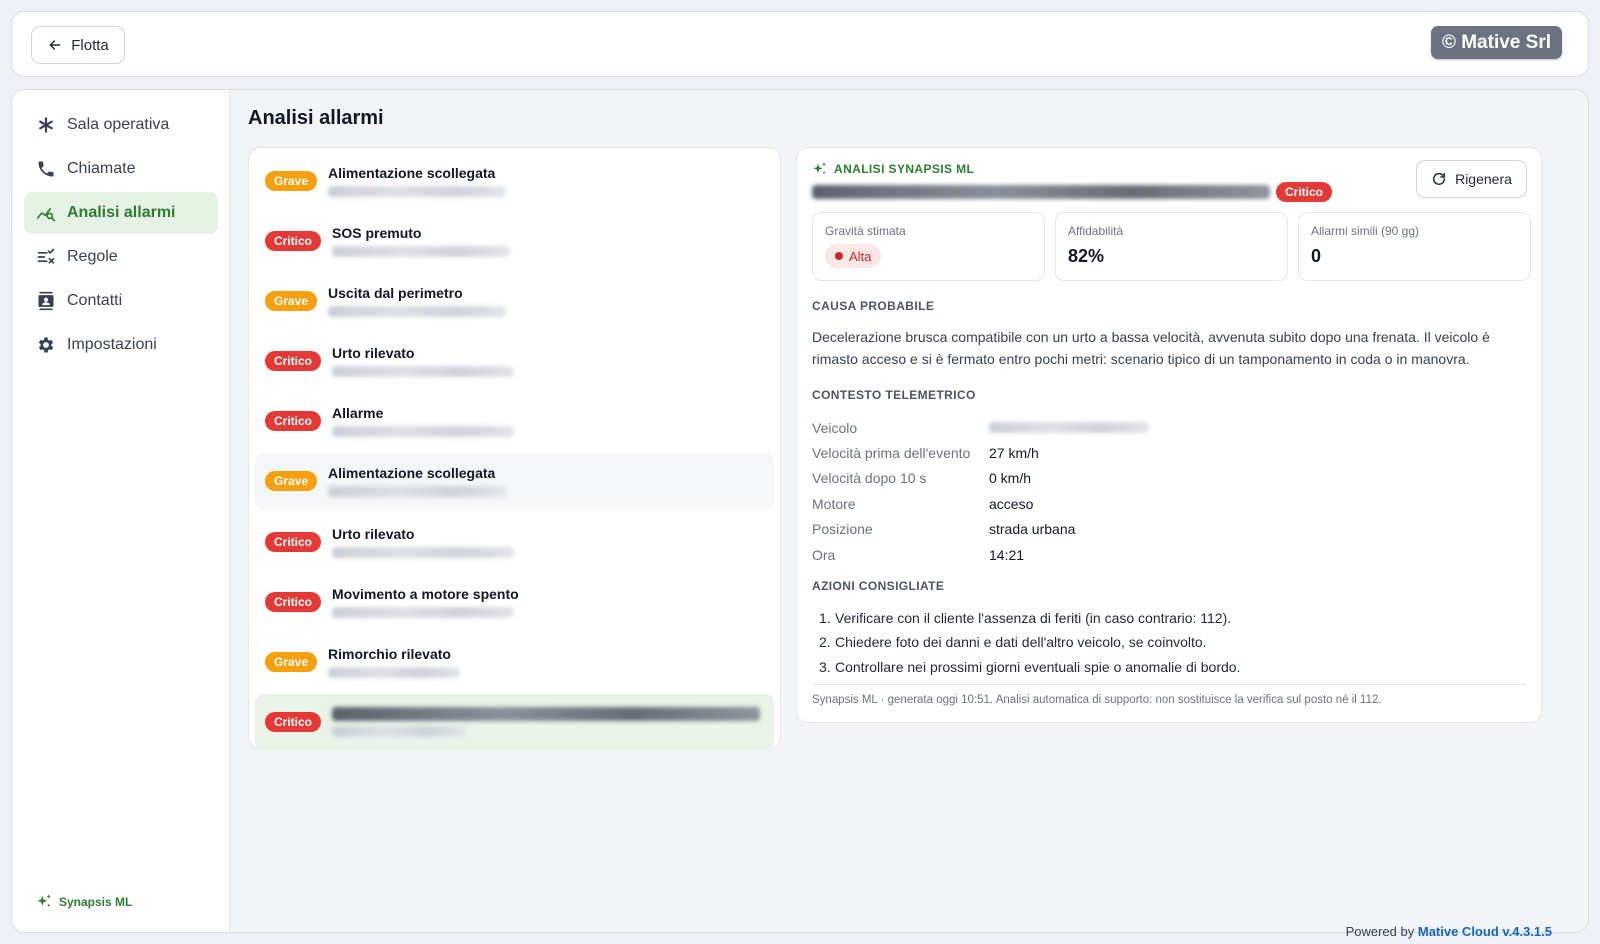 The height and width of the screenshot is (944, 1600). What do you see at coordinates (92, 256) in the screenshot?
I see `sidebar-item-label: Regole` at bounding box center [92, 256].